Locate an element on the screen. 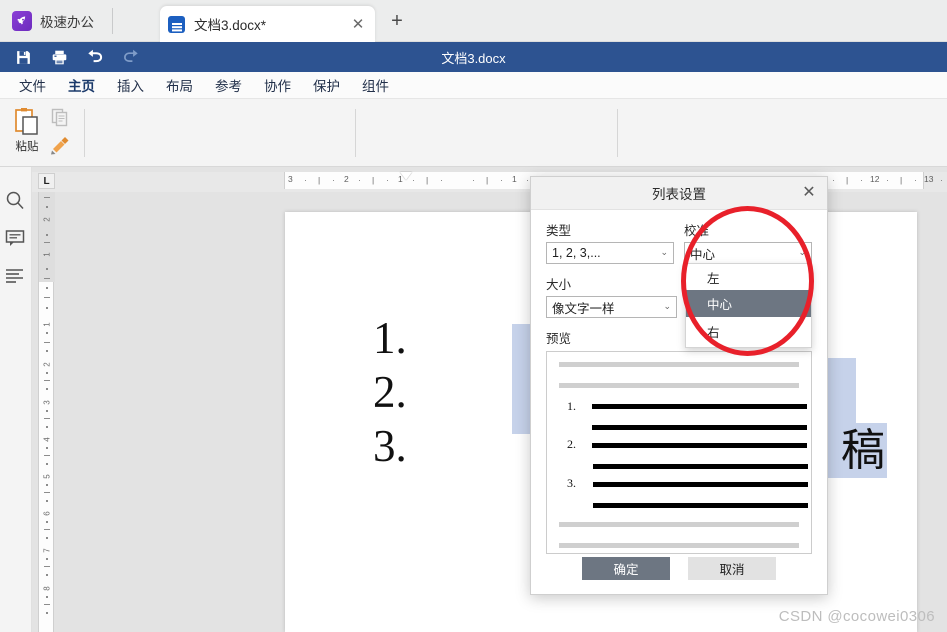 Image resolution: width=947 pixels, height=632 pixels. tab-stop-selector: L is located at coordinates (46, 181).